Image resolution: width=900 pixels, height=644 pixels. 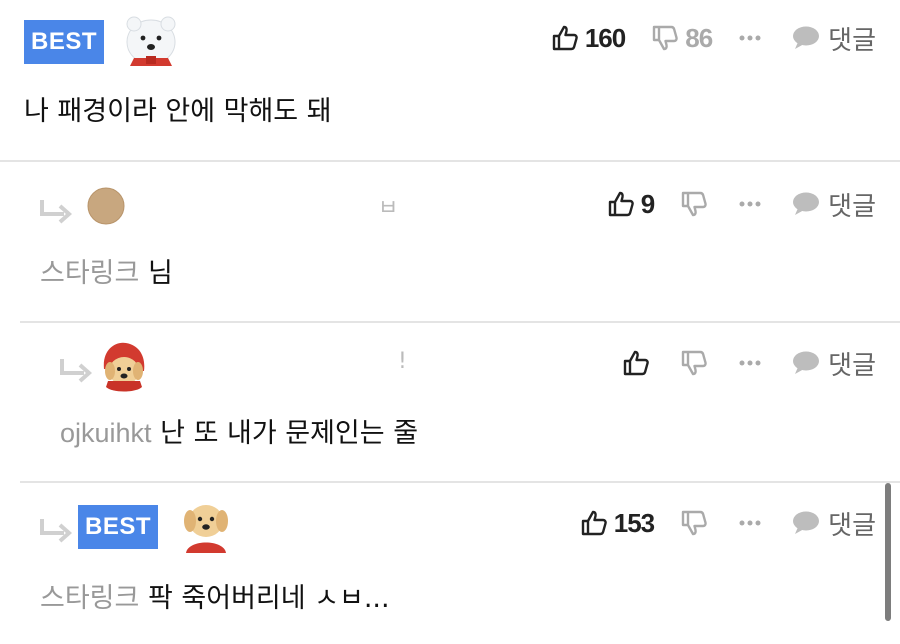 What do you see at coordinates (648, 203) in the screenshot?
I see `like-count: 9` at bounding box center [648, 203].